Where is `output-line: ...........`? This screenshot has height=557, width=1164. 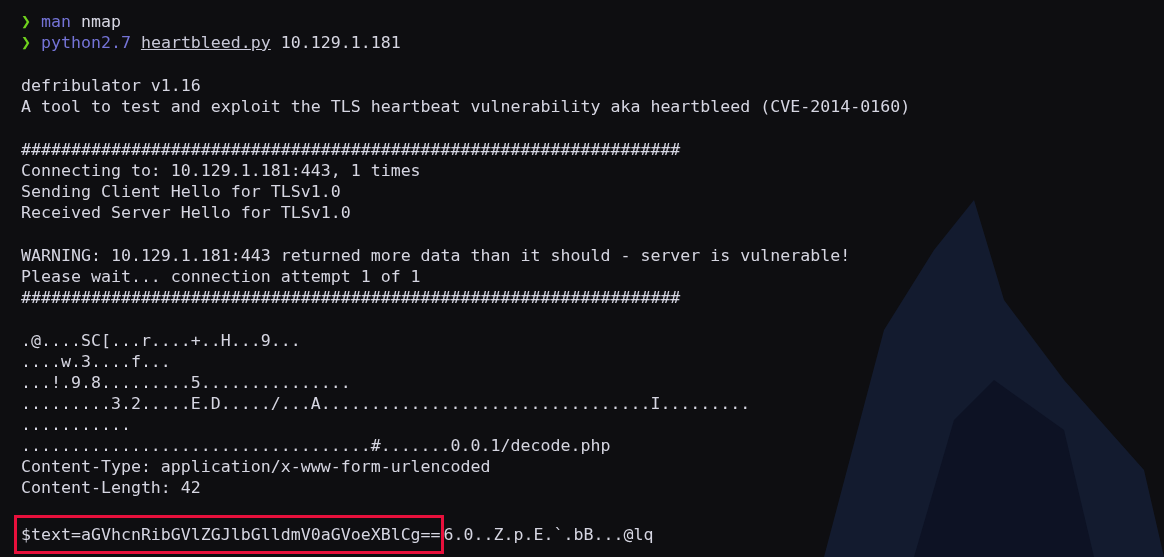 output-line: ........... is located at coordinates (76, 424).